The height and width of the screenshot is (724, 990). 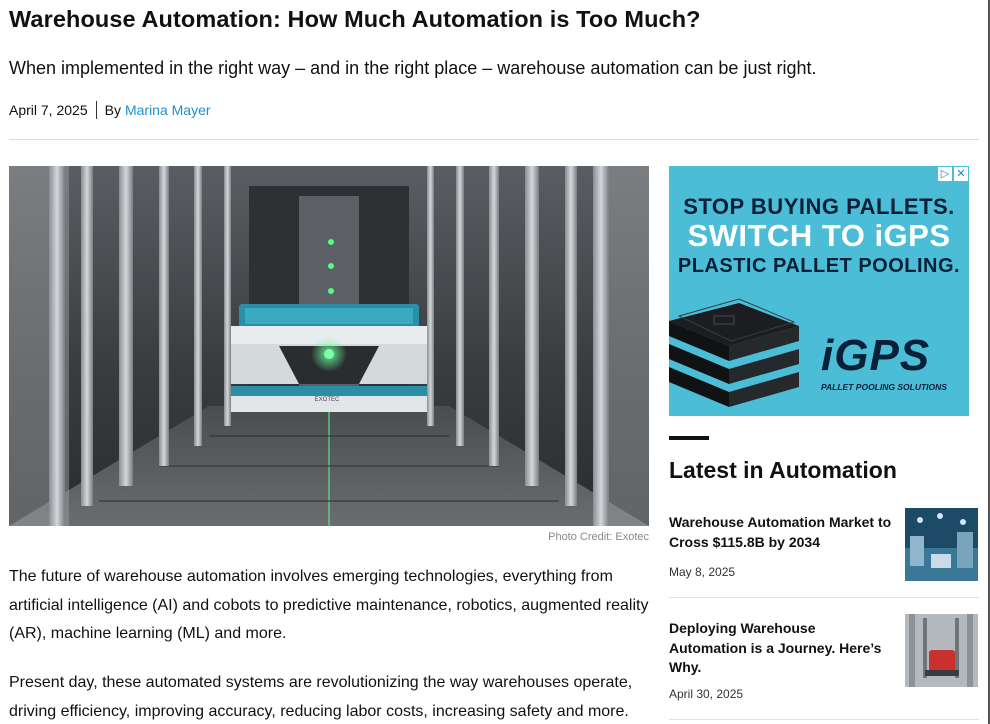 I want to click on robot-thumbnail-illustration, so click(x=941, y=650).